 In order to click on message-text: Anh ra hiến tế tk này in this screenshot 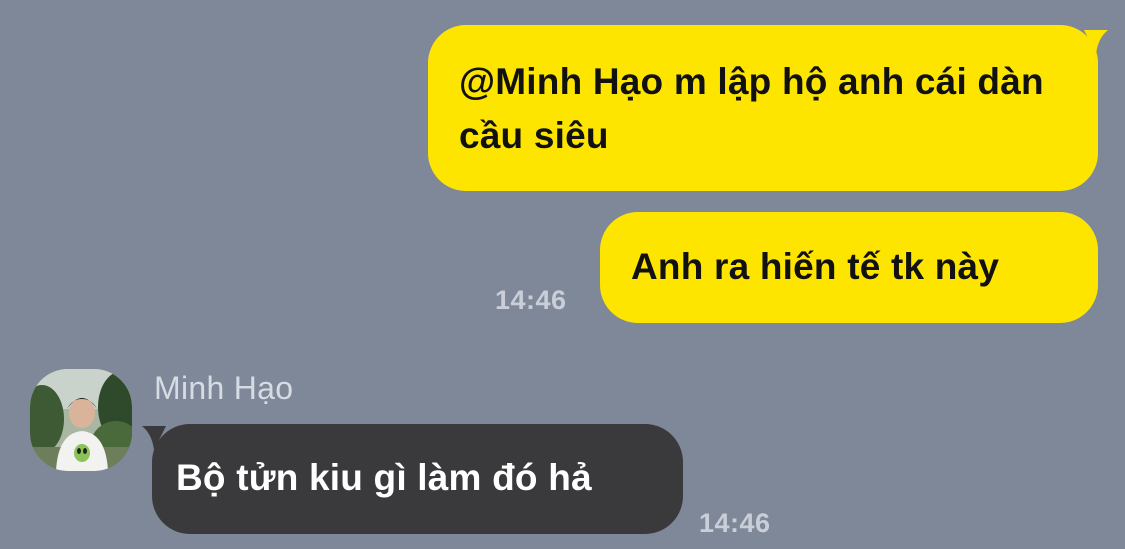, I will do `click(815, 266)`.